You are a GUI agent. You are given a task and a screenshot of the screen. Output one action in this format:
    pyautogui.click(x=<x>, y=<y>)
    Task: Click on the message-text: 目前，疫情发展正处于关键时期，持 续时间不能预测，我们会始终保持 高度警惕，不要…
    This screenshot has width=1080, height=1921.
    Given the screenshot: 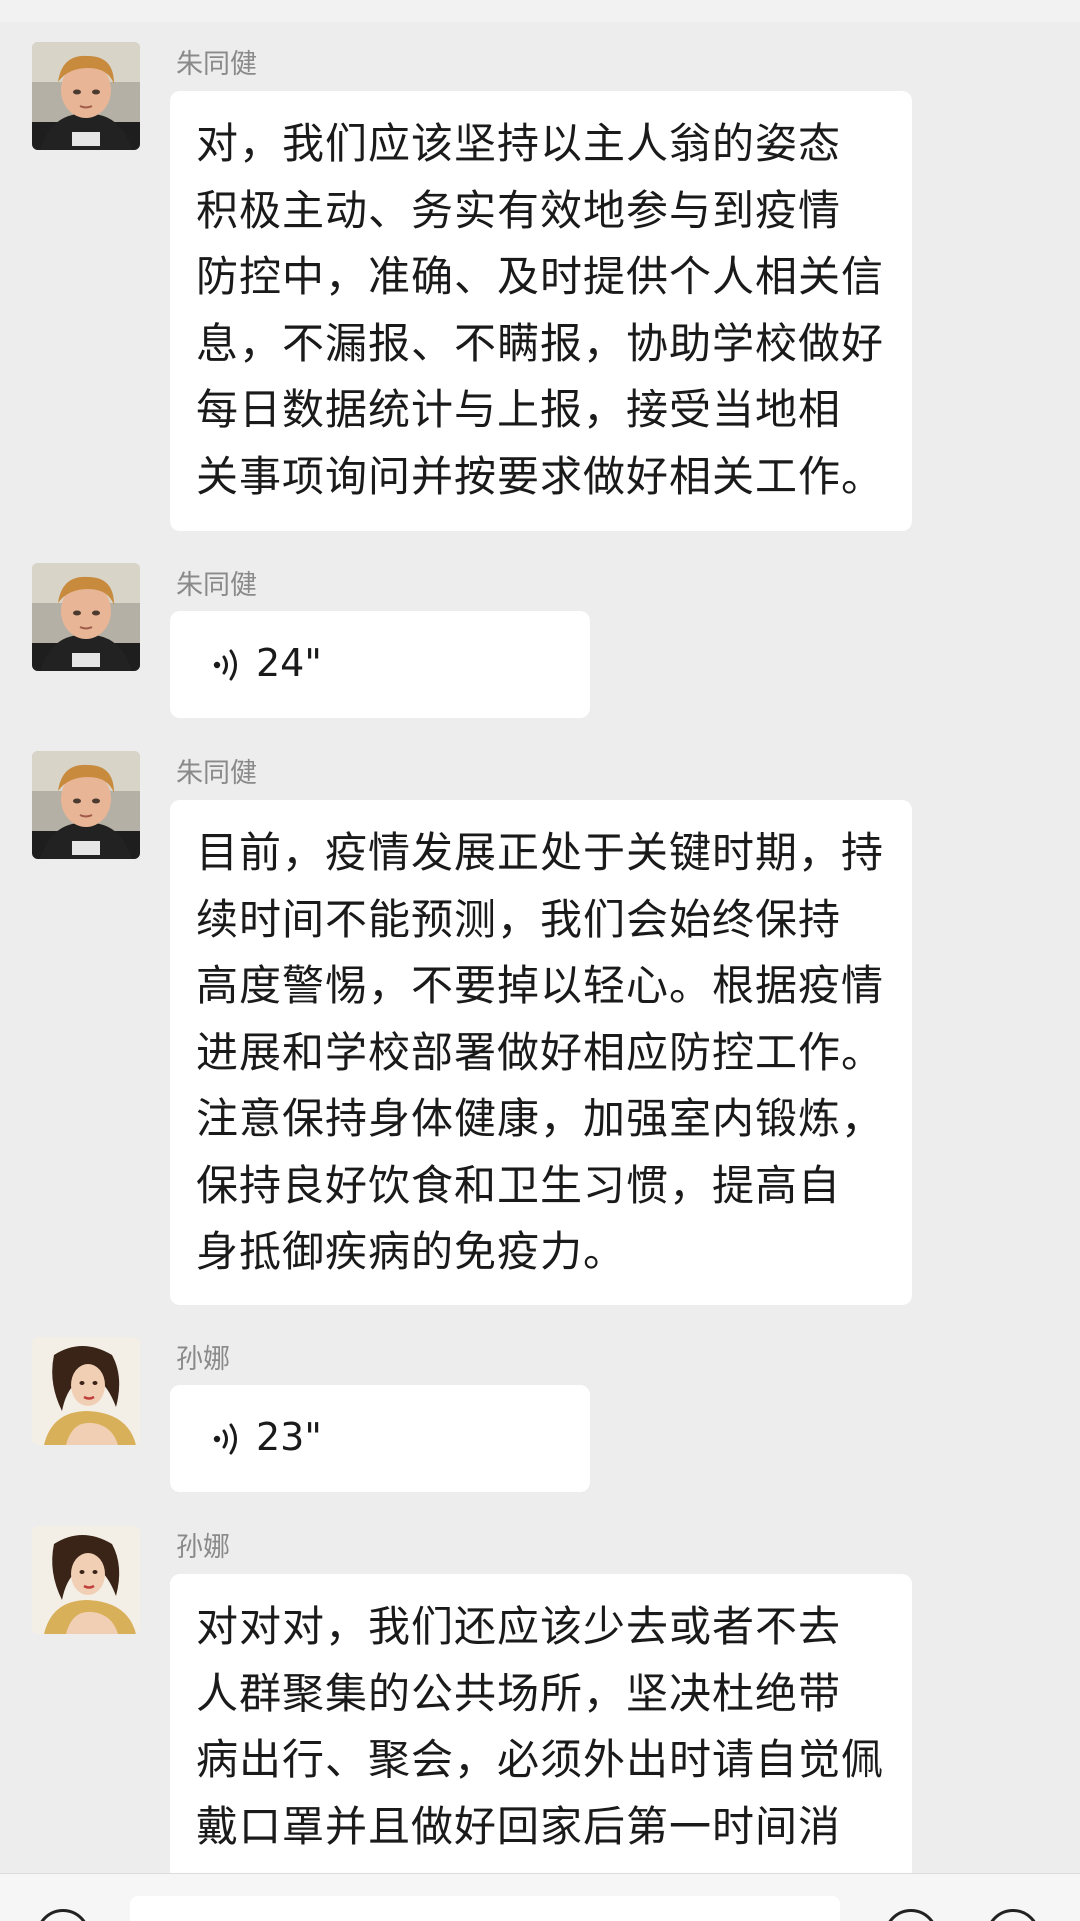 What is the action you would take?
    pyautogui.click(x=540, y=1052)
    